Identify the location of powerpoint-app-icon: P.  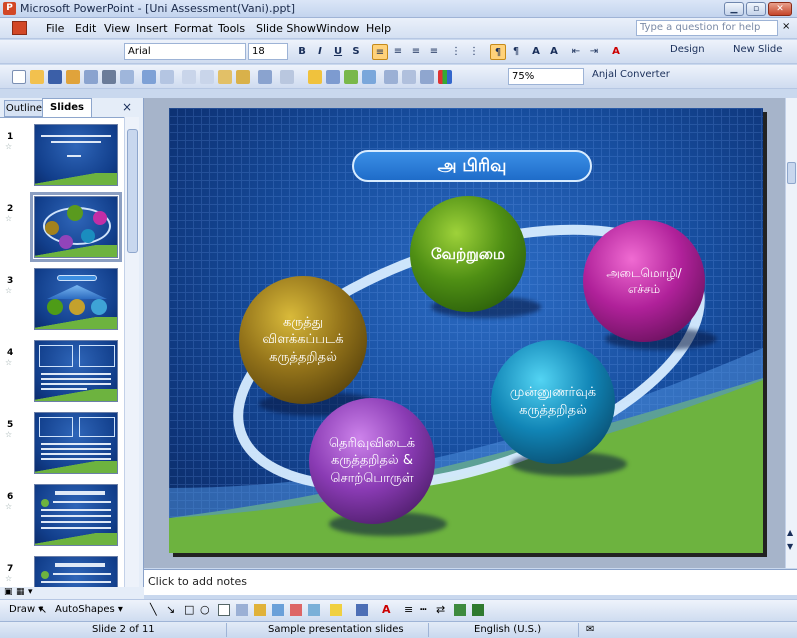
(9, 8).